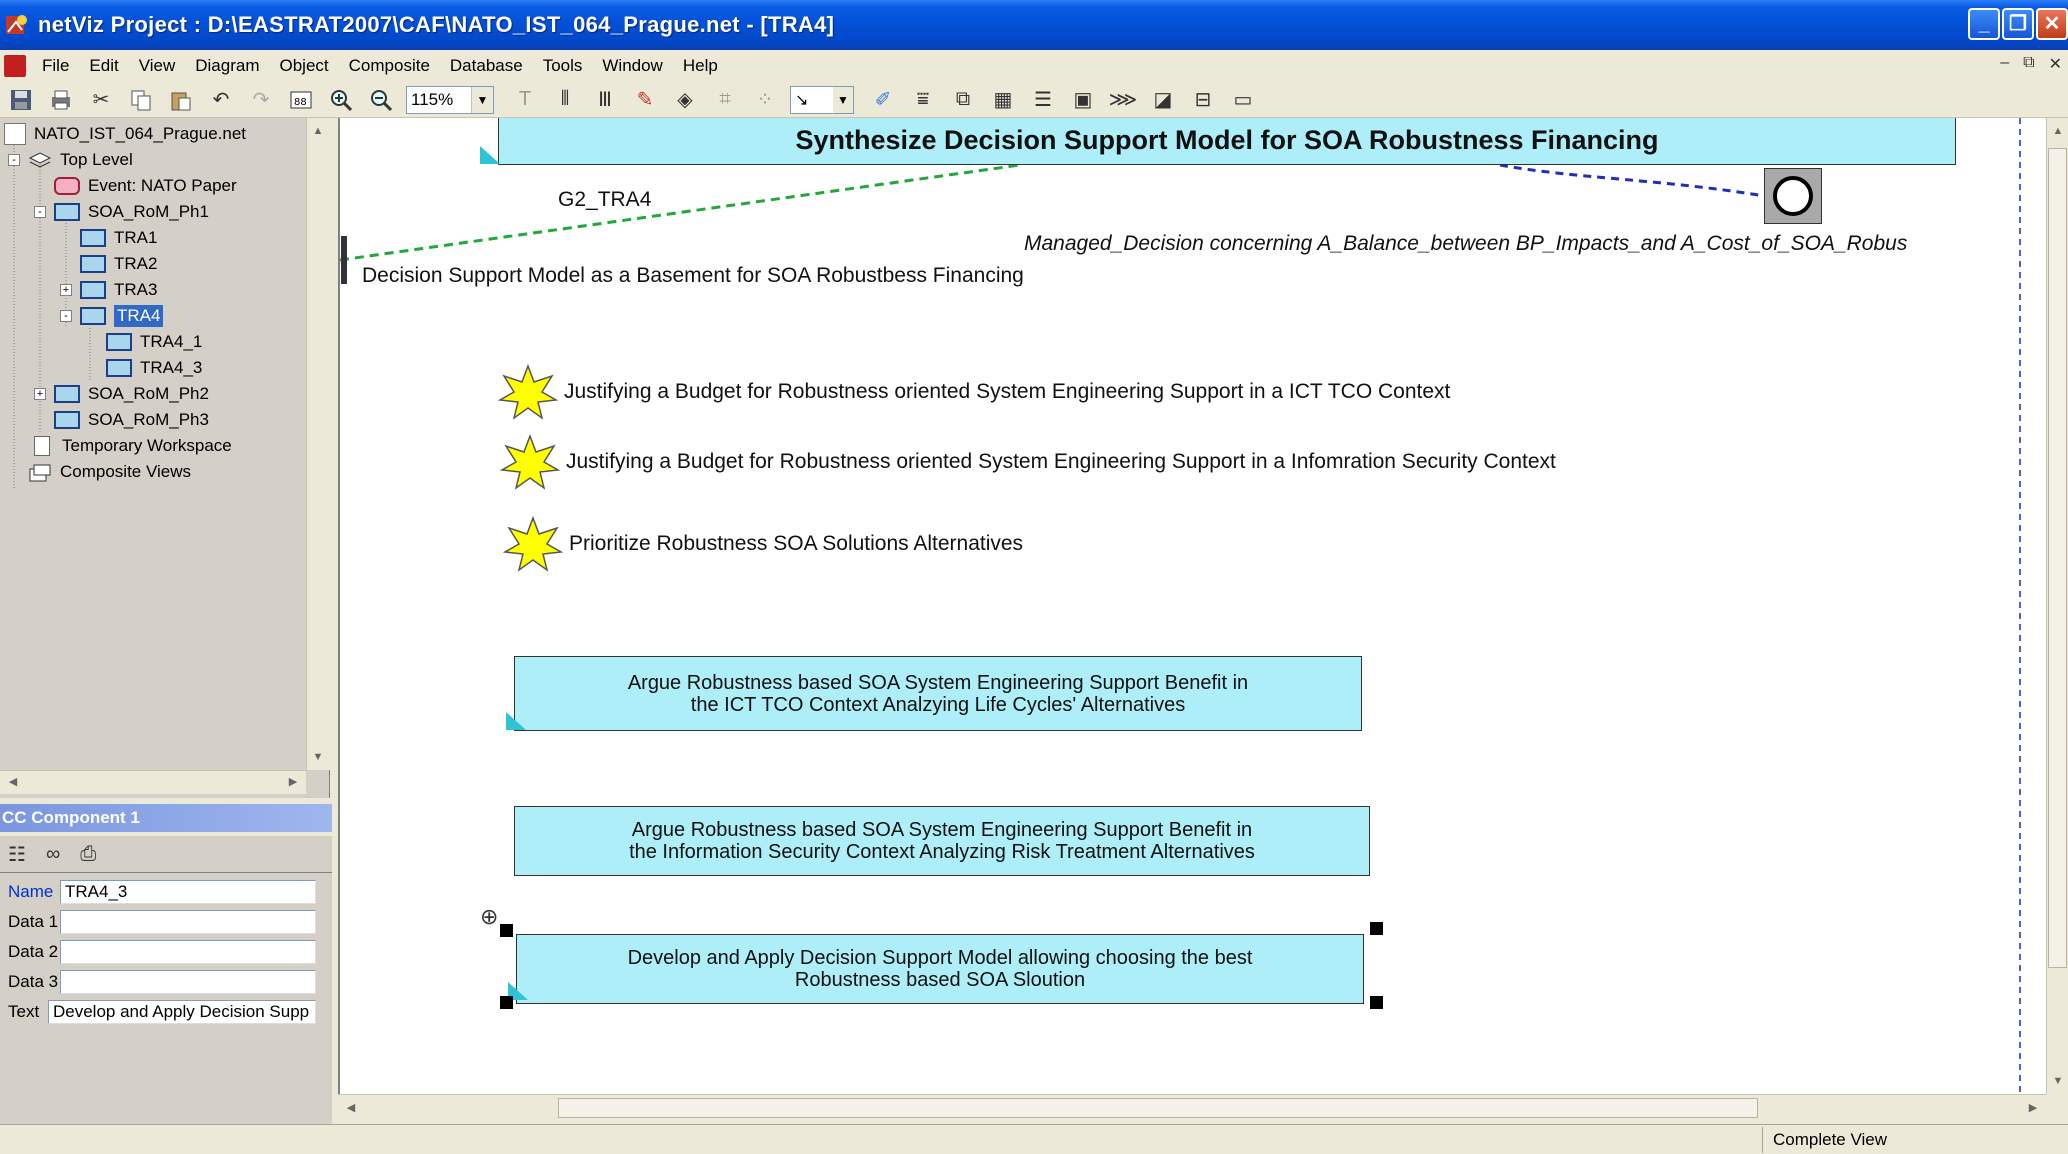 The image size is (2068, 1154). I want to click on align-columns-icon: ⦀, so click(565, 100).